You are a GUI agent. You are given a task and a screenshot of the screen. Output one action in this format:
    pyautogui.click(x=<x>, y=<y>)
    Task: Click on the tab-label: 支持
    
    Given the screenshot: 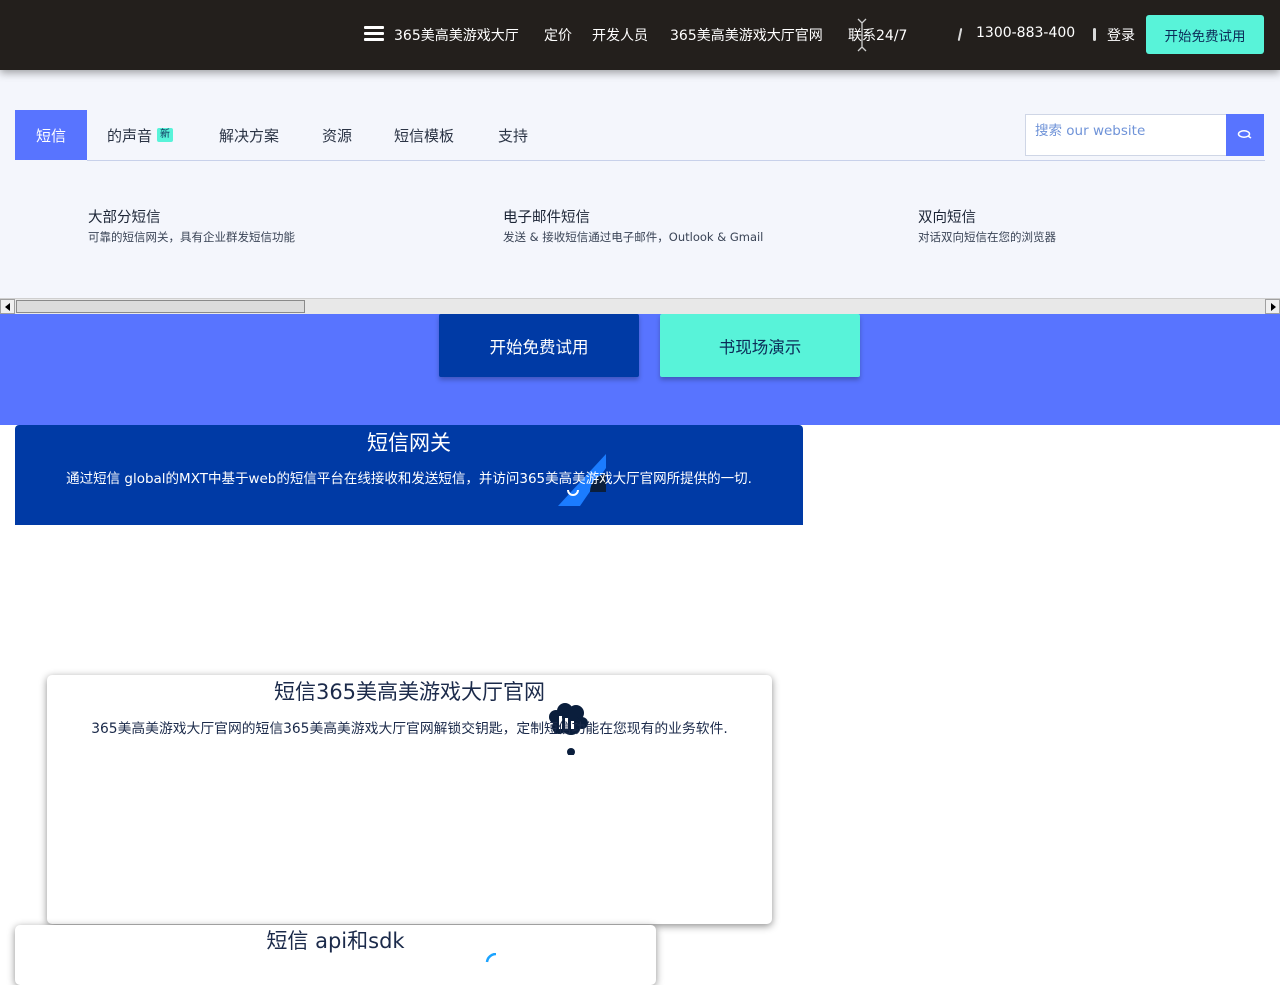 What is the action you would take?
    pyautogui.click(x=513, y=135)
    